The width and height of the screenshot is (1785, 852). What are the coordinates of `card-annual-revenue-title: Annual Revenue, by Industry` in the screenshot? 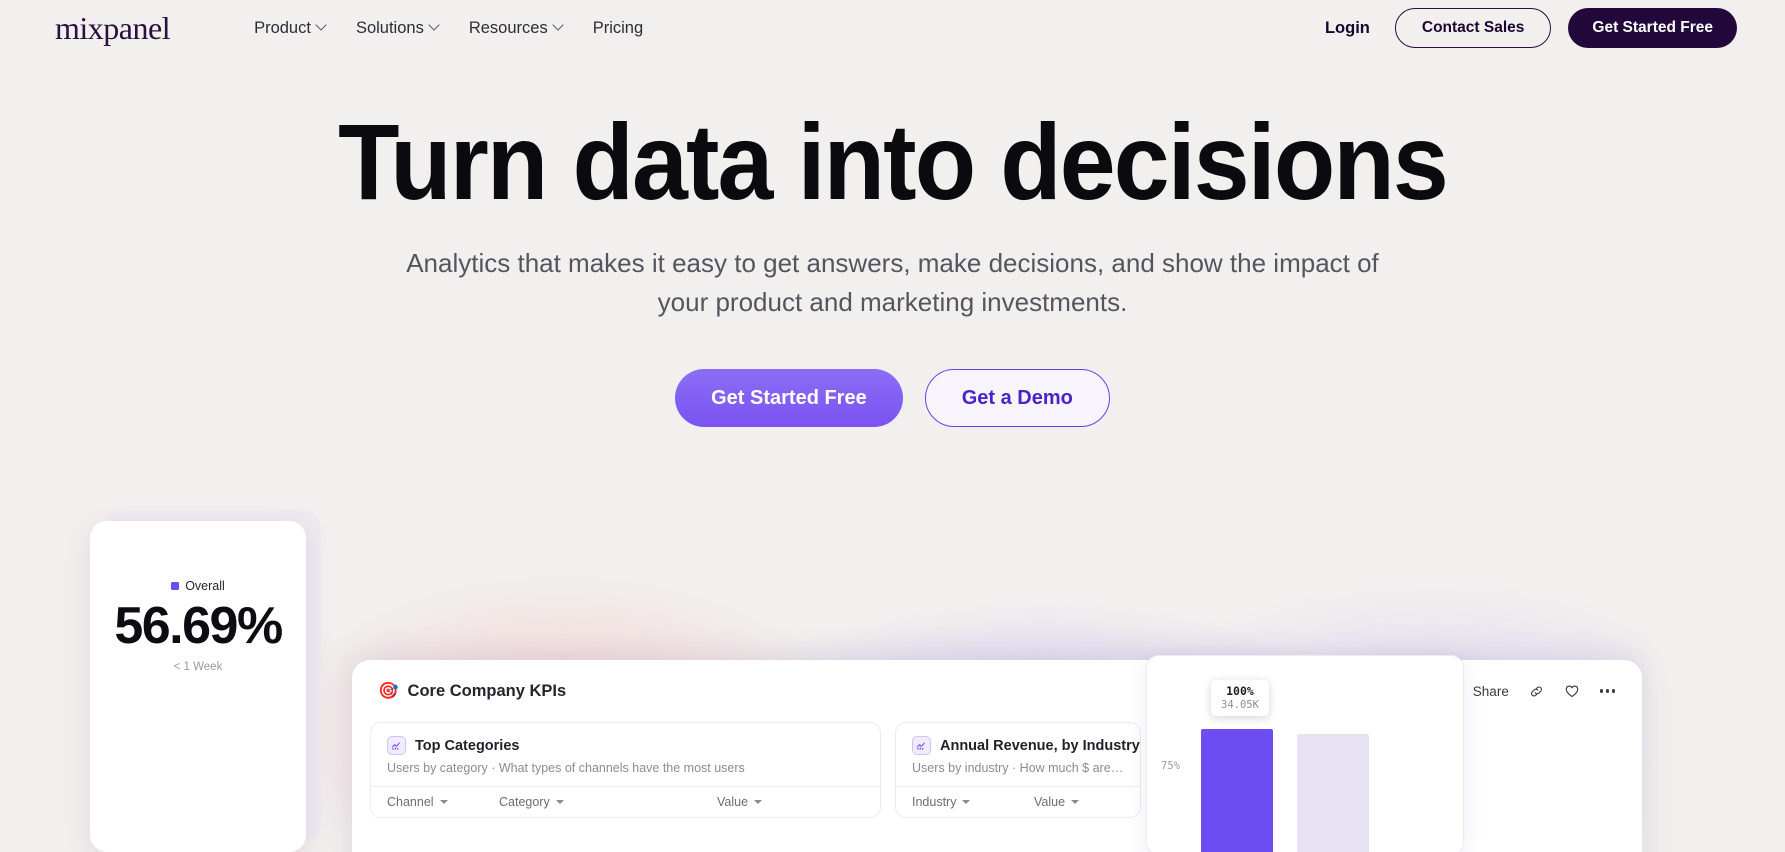 It's located at (1040, 745).